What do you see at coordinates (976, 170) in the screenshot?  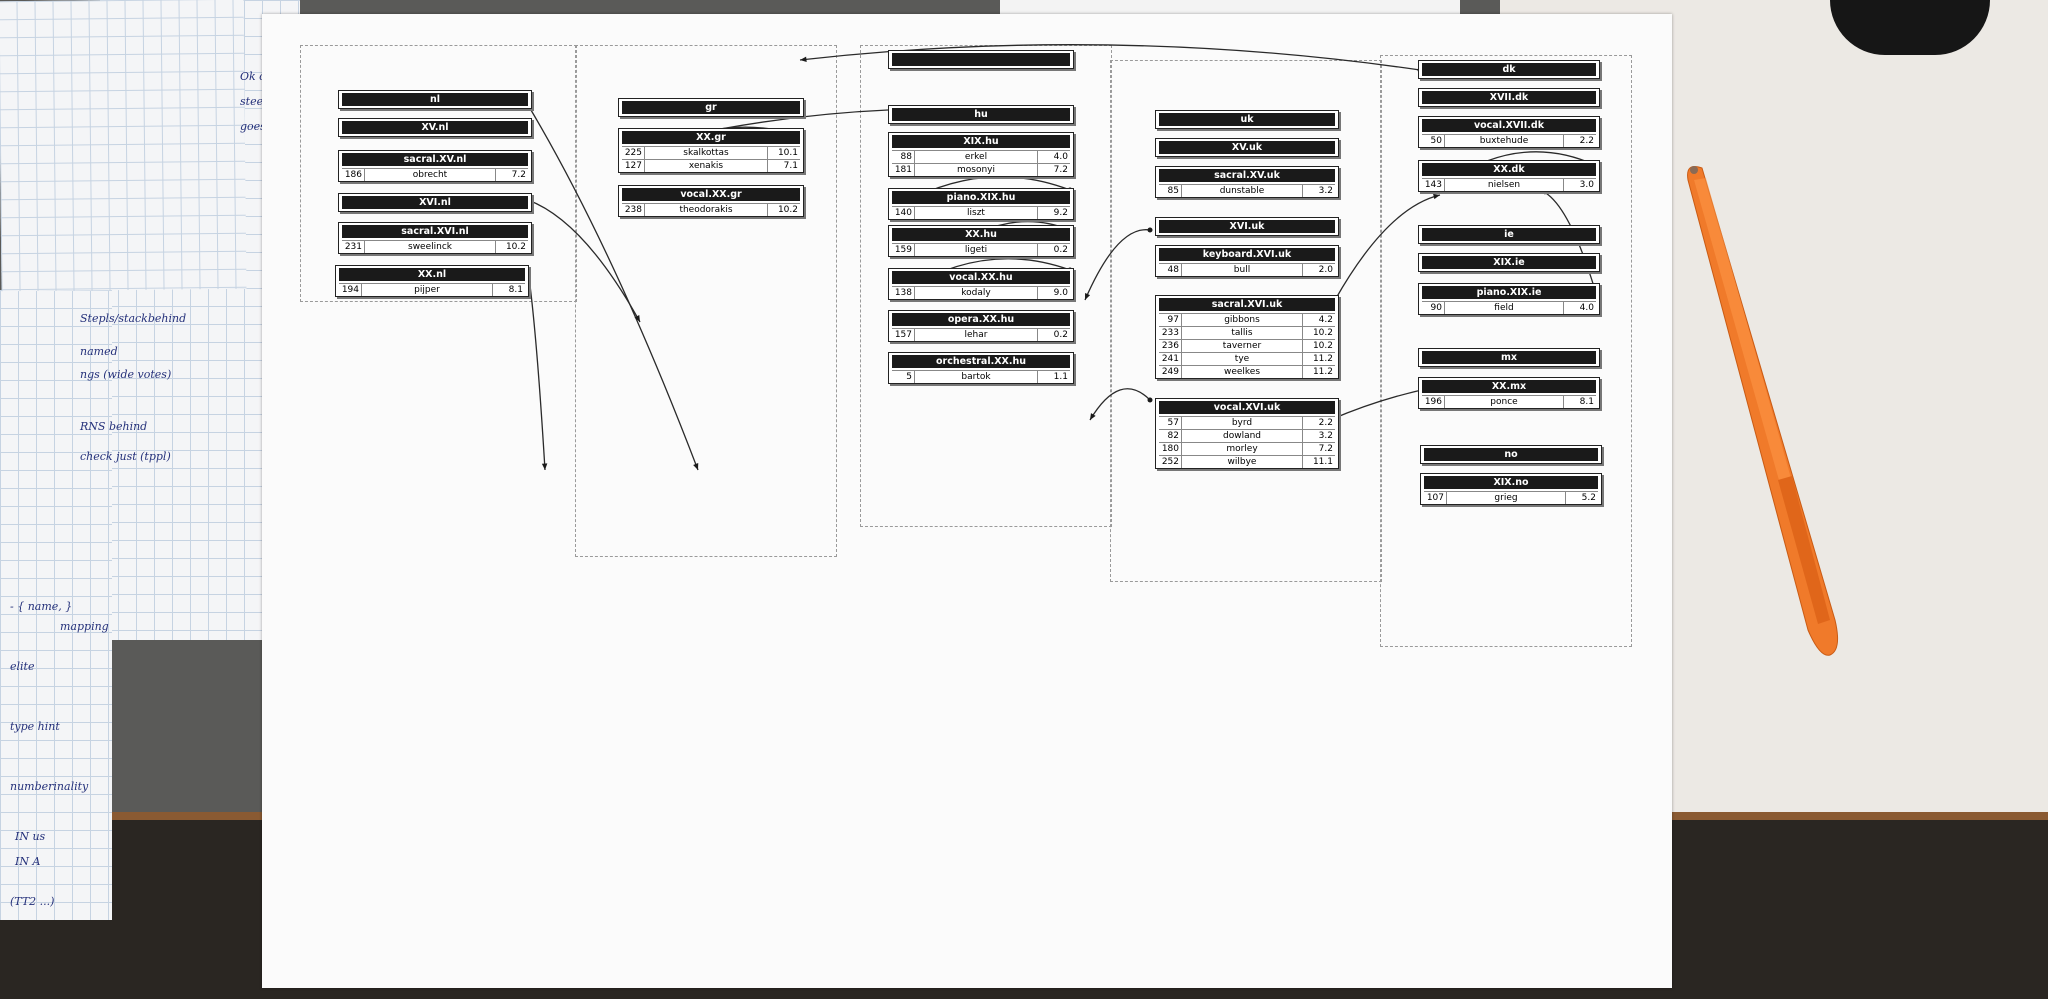 I see `table-cell: mosonyi` at bounding box center [976, 170].